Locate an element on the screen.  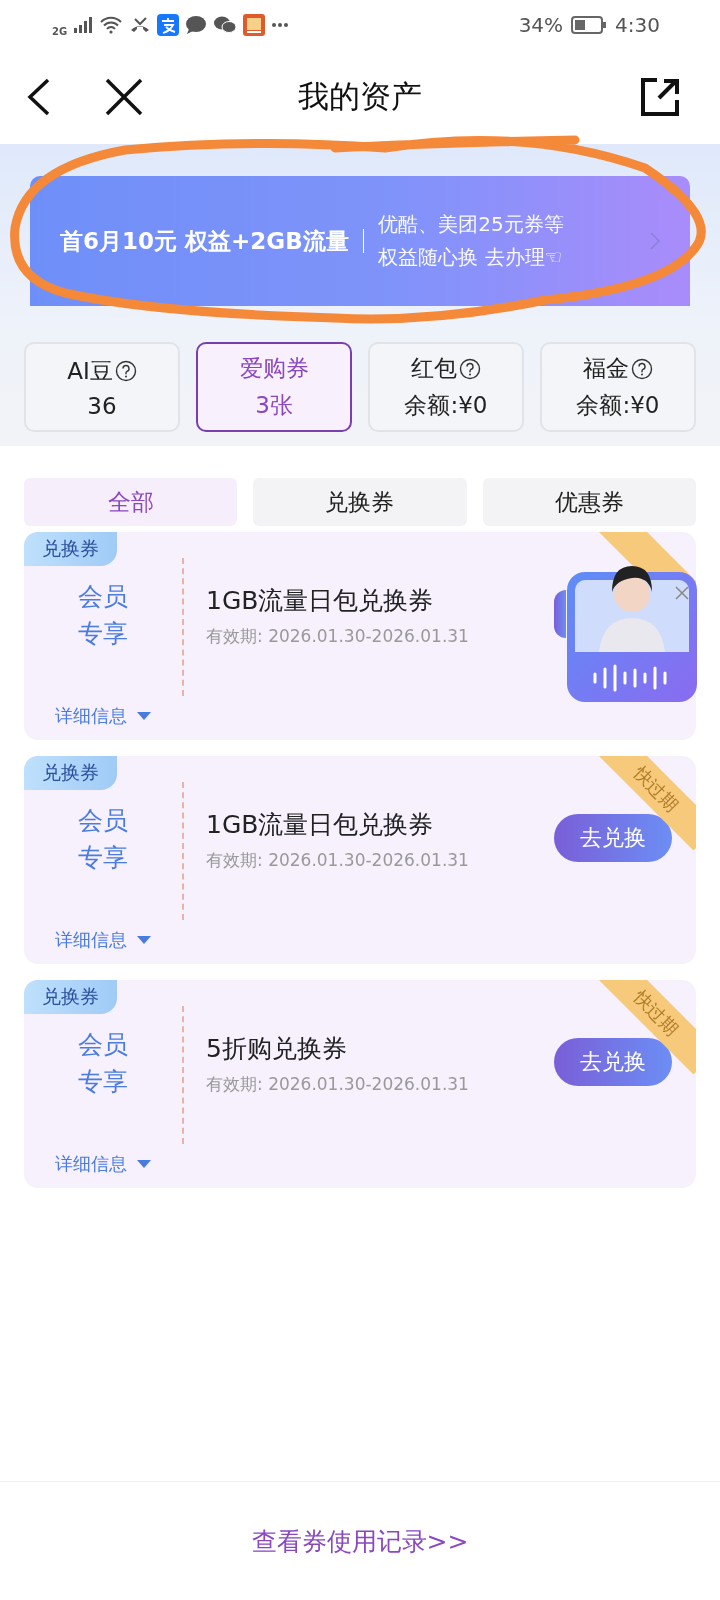
promo-banner: 首6月10元 权益+2GB流量 优酷、美团25元券等 权益随心换 去办理☜ is located at coordinates (360, 241).